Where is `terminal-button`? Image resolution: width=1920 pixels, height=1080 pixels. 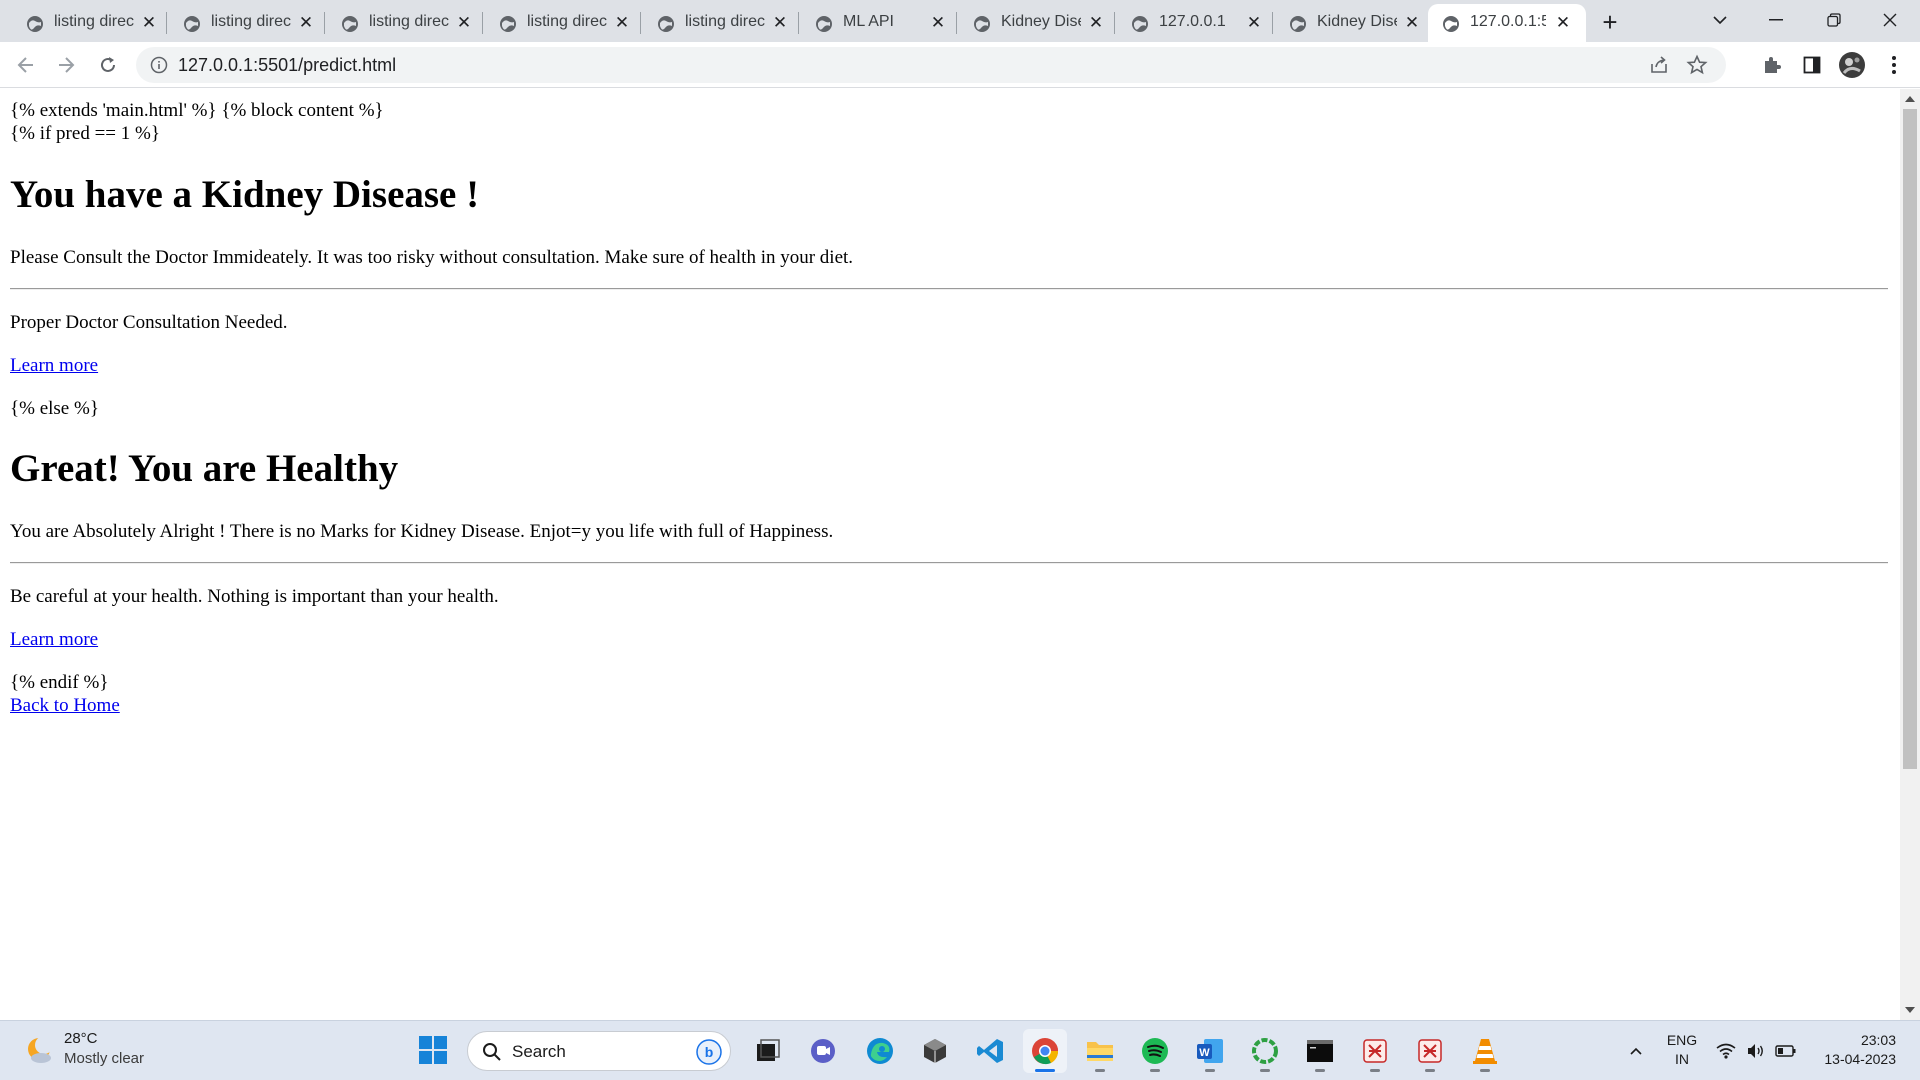 terminal-button is located at coordinates (1320, 1051).